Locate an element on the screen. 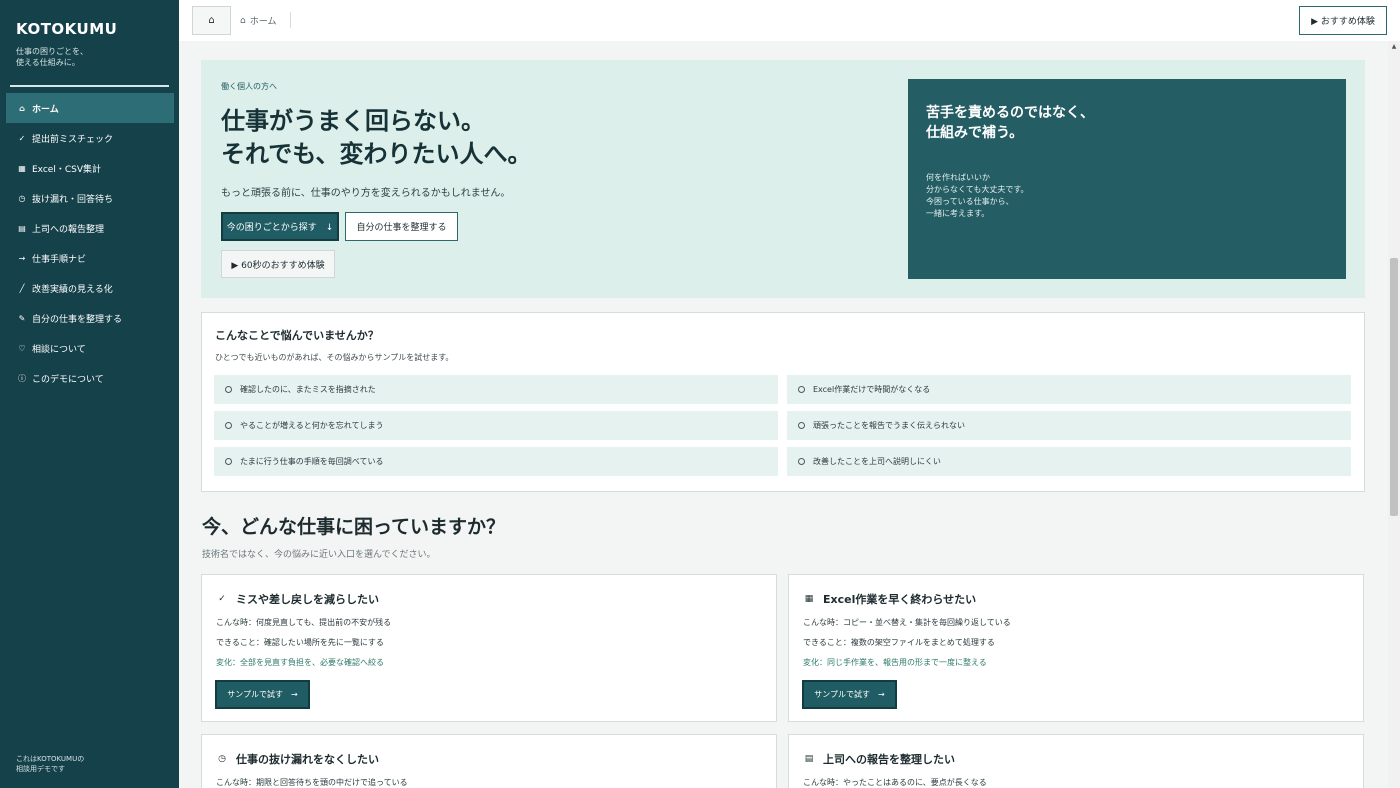 This screenshot has width=1400, height=788. sidebar-item-mistake-check: ✓ 提出前ミスチェック is located at coordinates (90, 138).